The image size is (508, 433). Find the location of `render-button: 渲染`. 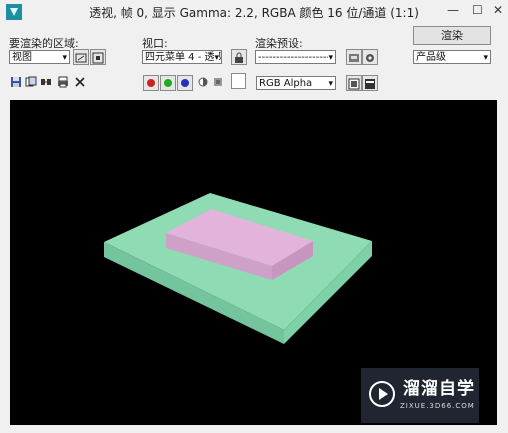

render-button: 渲染 is located at coordinates (452, 35).